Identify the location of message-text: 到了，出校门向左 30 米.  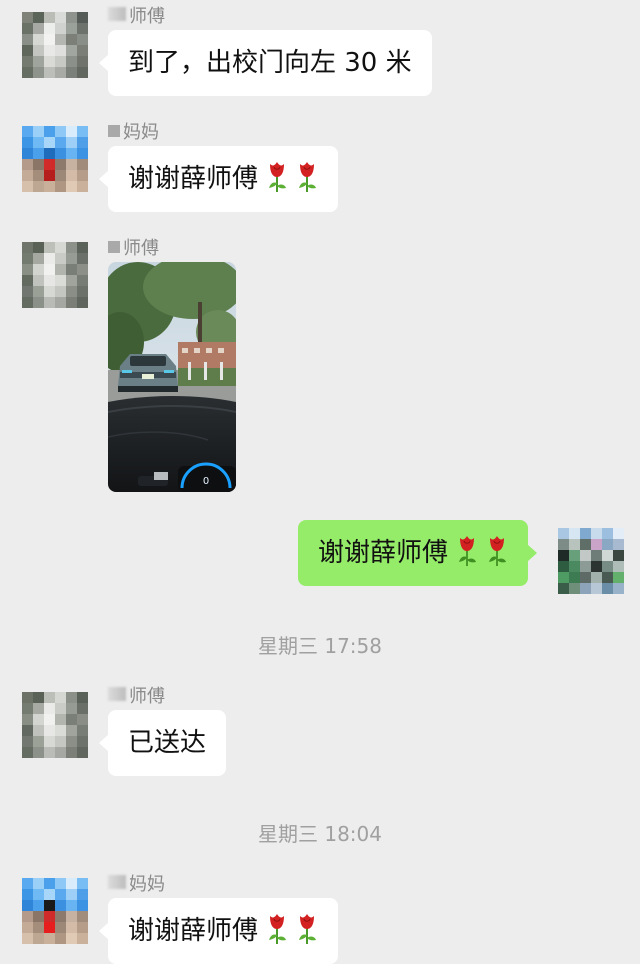
(270, 63).